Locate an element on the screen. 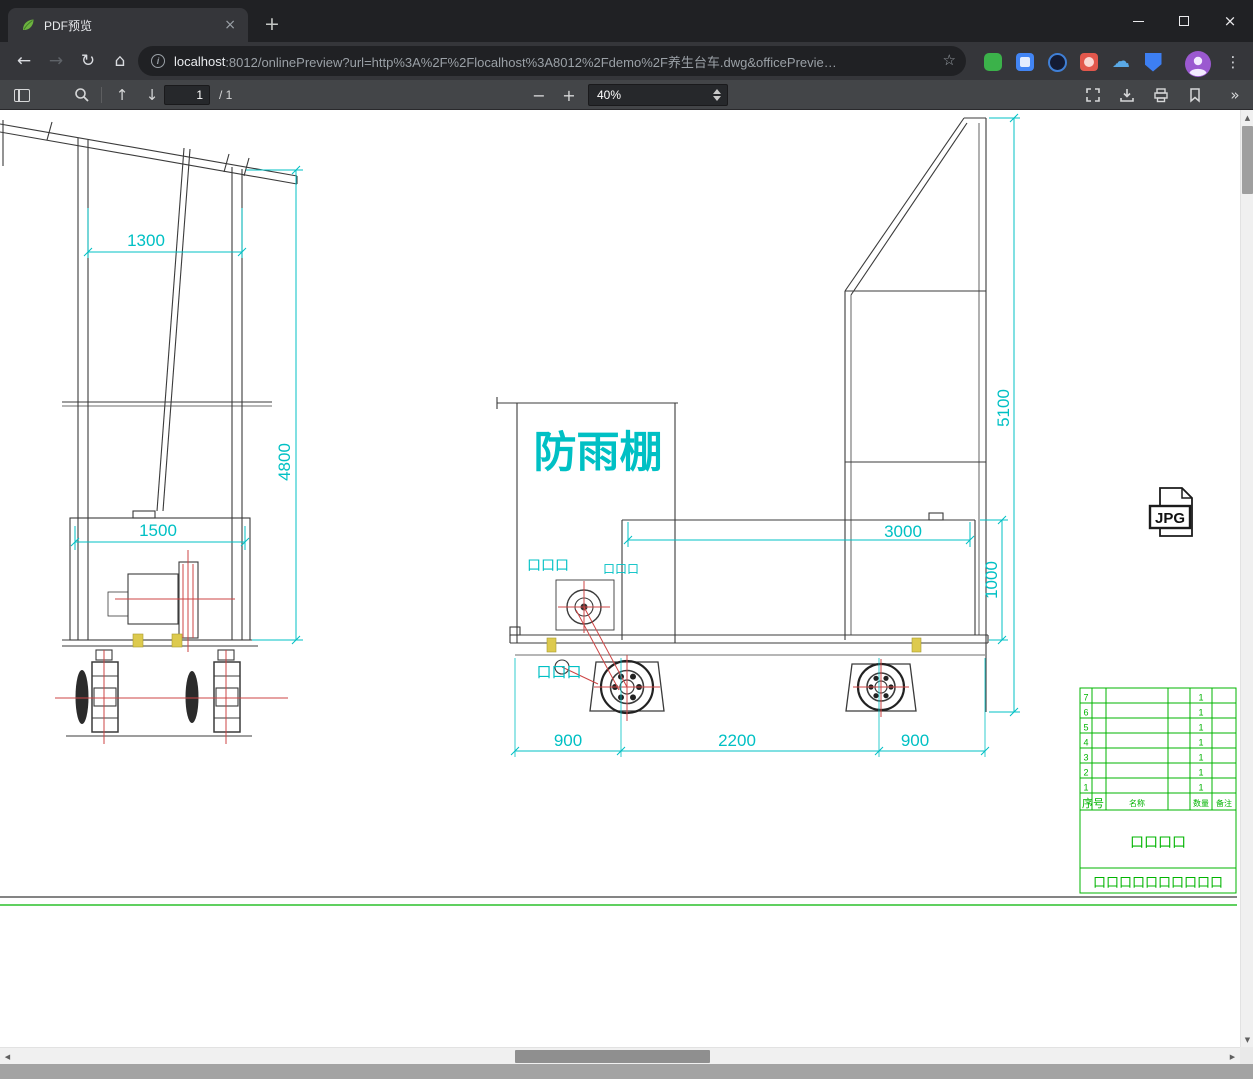  scroll-up-icon: ▲ is located at coordinates (1247, 117).